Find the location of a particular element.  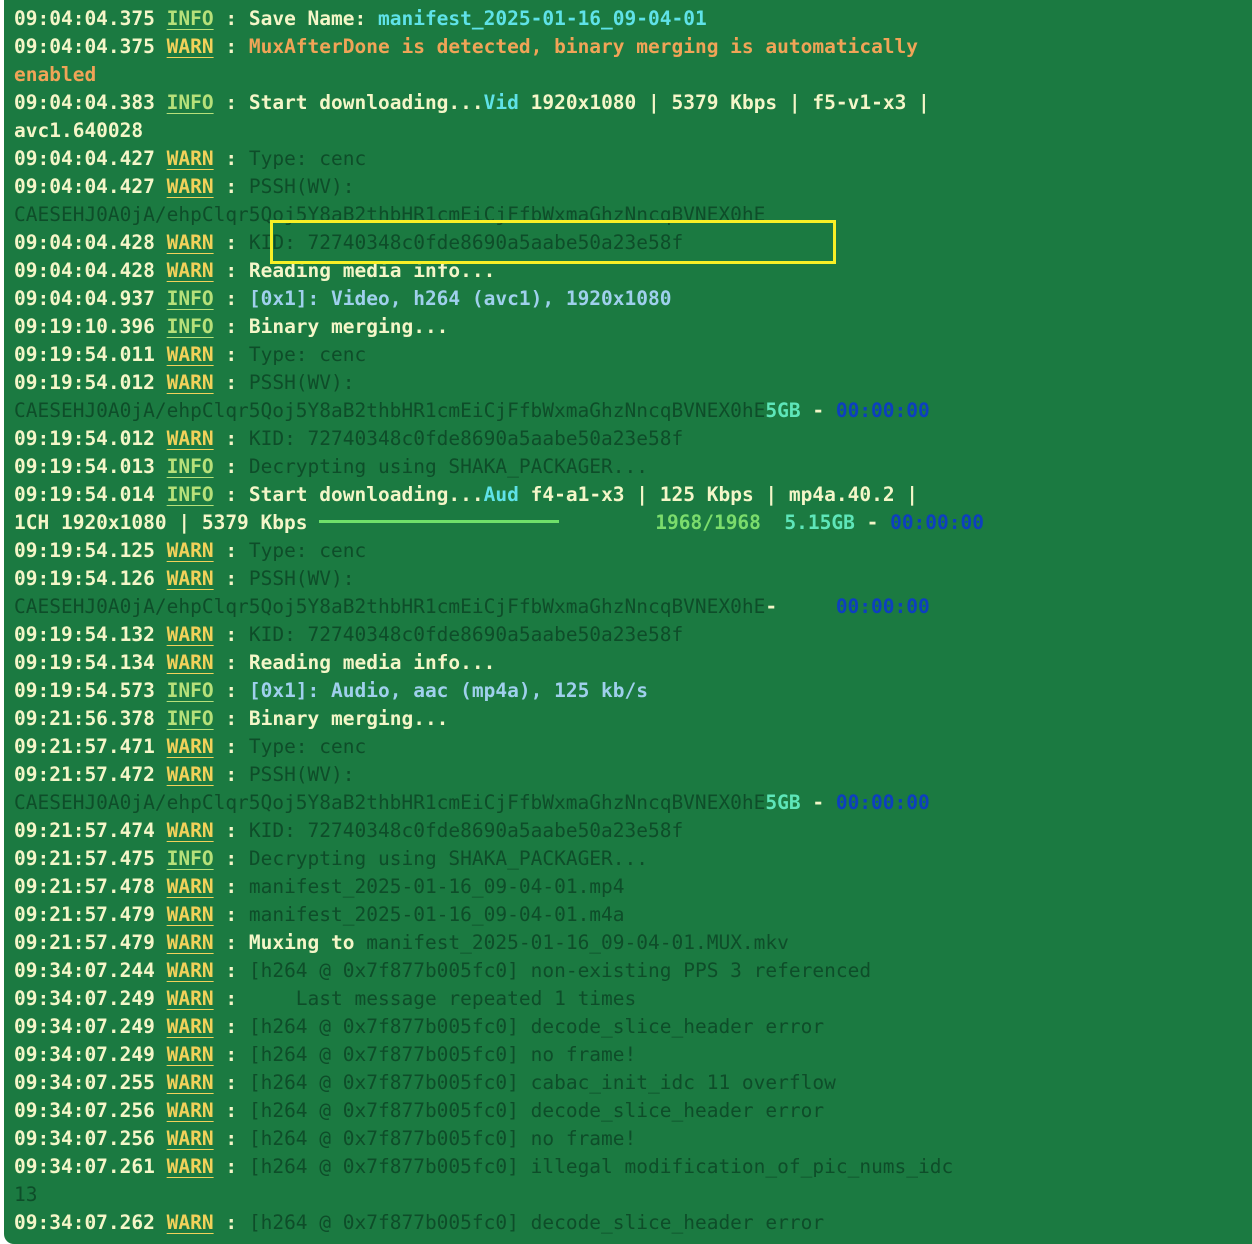

log-line: 13 is located at coordinates (630, 1195).